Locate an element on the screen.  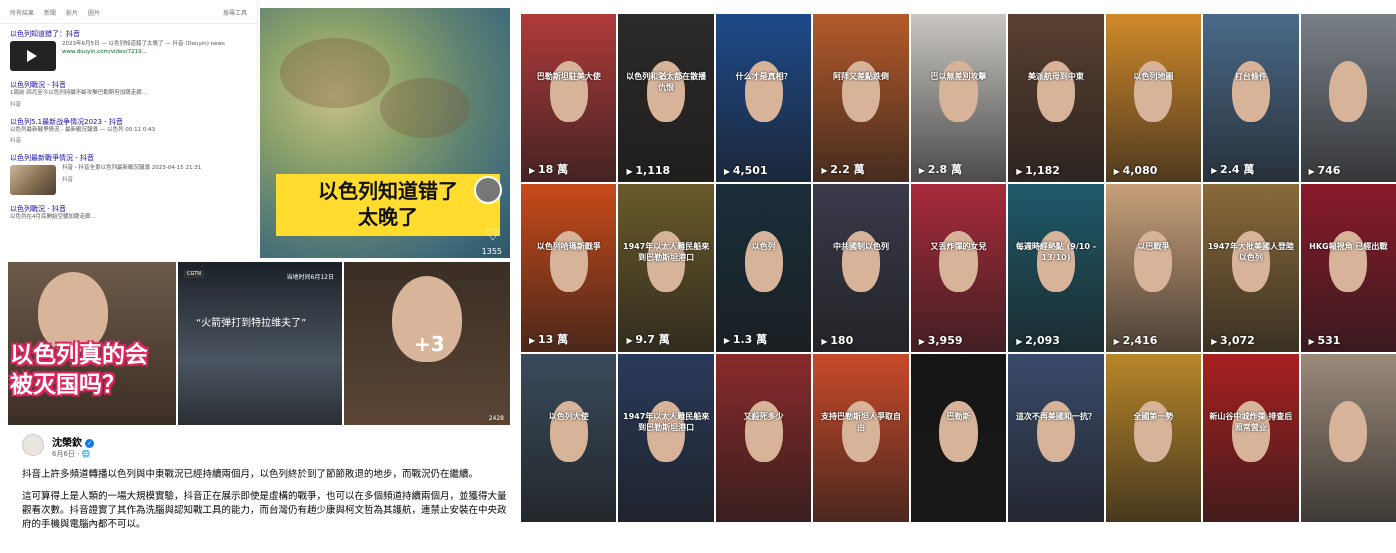
video-caption: HKG報視角 已經出戰 is located at coordinates (1348, 247).